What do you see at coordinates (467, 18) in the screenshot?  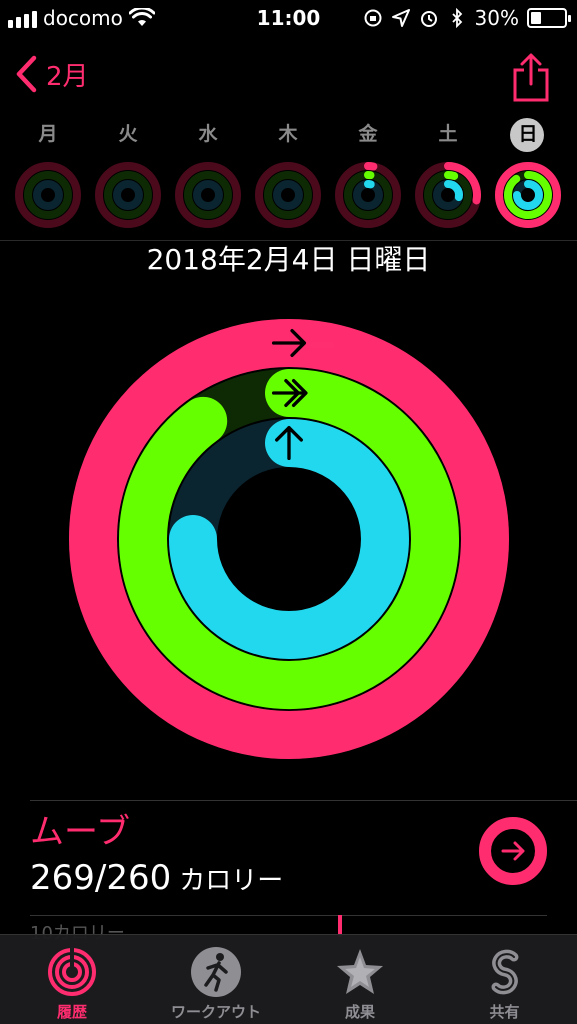 I see `status-right: 30%` at bounding box center [467, 18].